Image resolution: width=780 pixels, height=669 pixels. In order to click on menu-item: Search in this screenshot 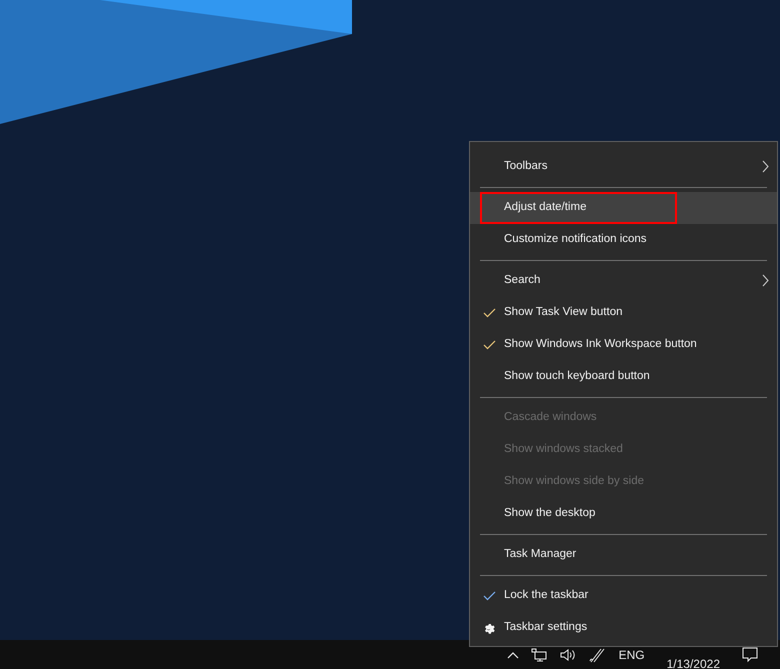, I will do `click(623, 281)`.